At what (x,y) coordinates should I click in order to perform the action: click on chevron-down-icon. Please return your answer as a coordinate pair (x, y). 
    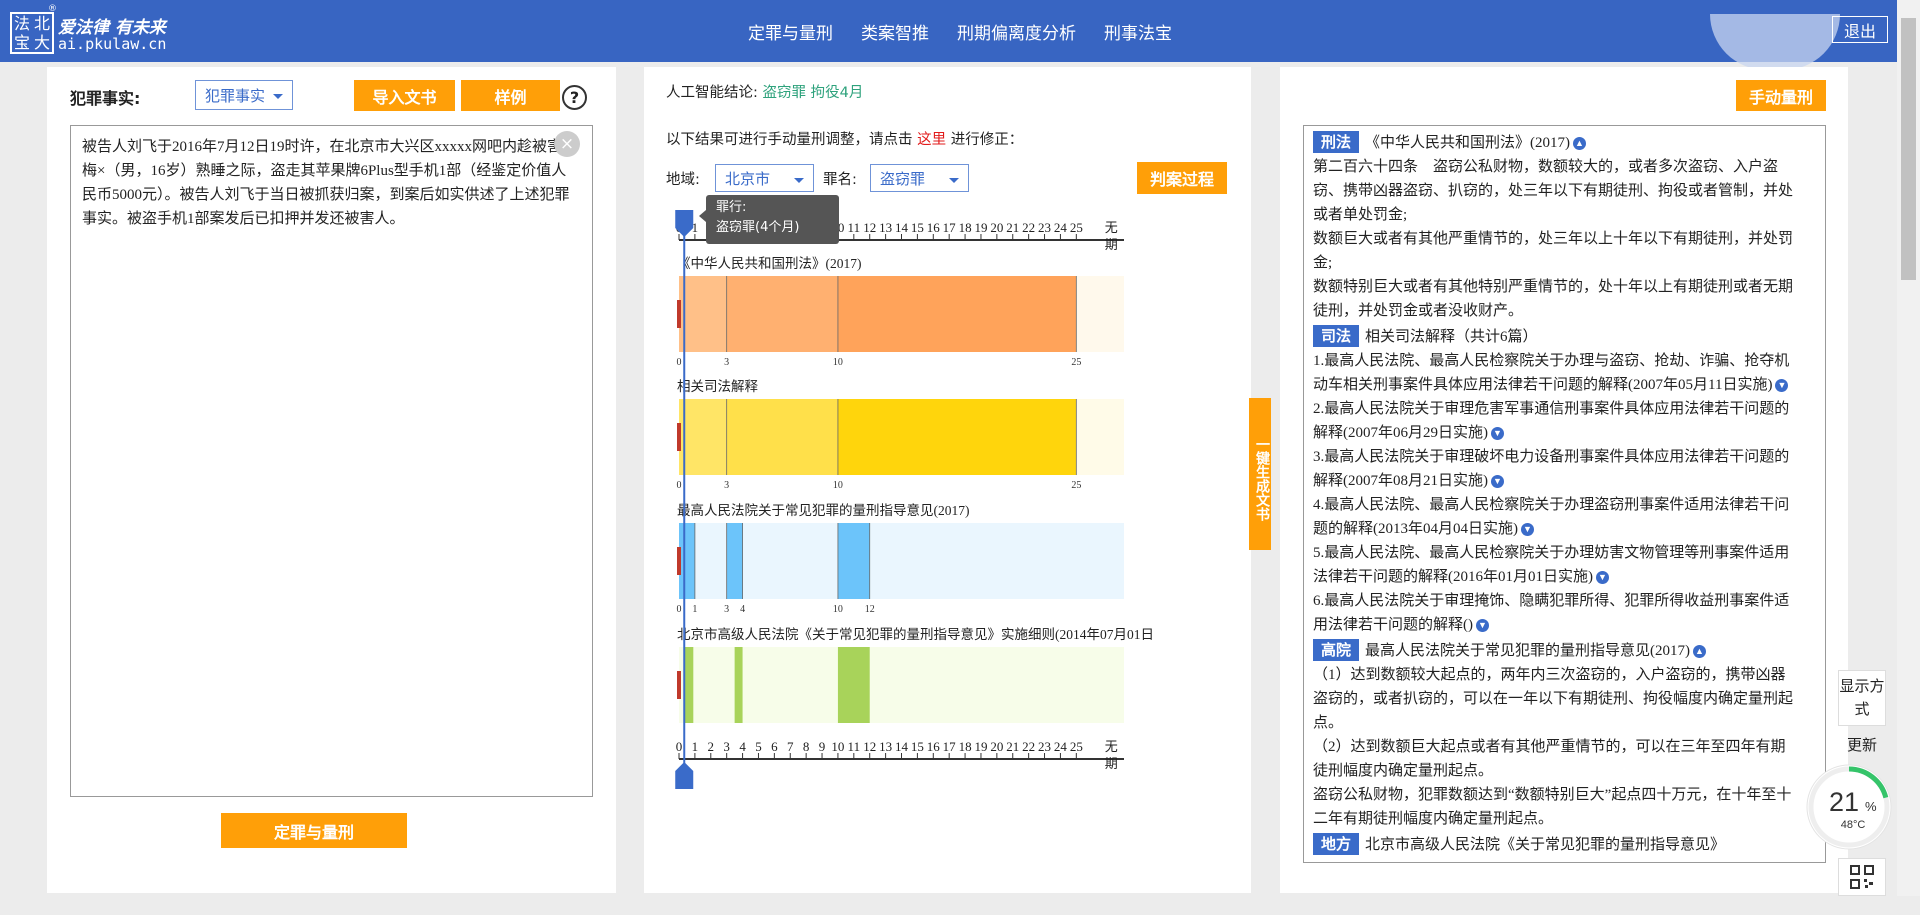
    Looking at the image, I should click on (278, 96).